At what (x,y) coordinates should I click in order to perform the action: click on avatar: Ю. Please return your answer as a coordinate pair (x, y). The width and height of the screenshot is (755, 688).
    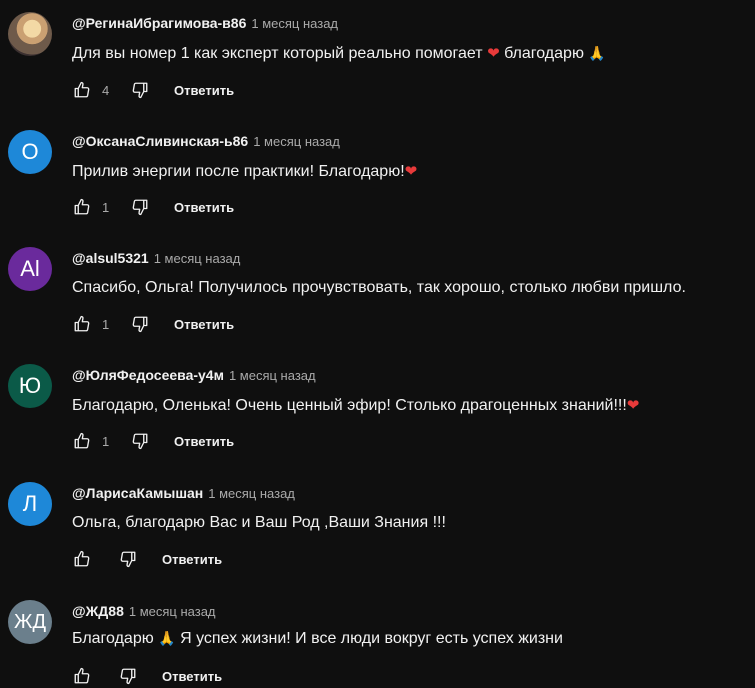
    Looking at the image, I should click on (30, 386).